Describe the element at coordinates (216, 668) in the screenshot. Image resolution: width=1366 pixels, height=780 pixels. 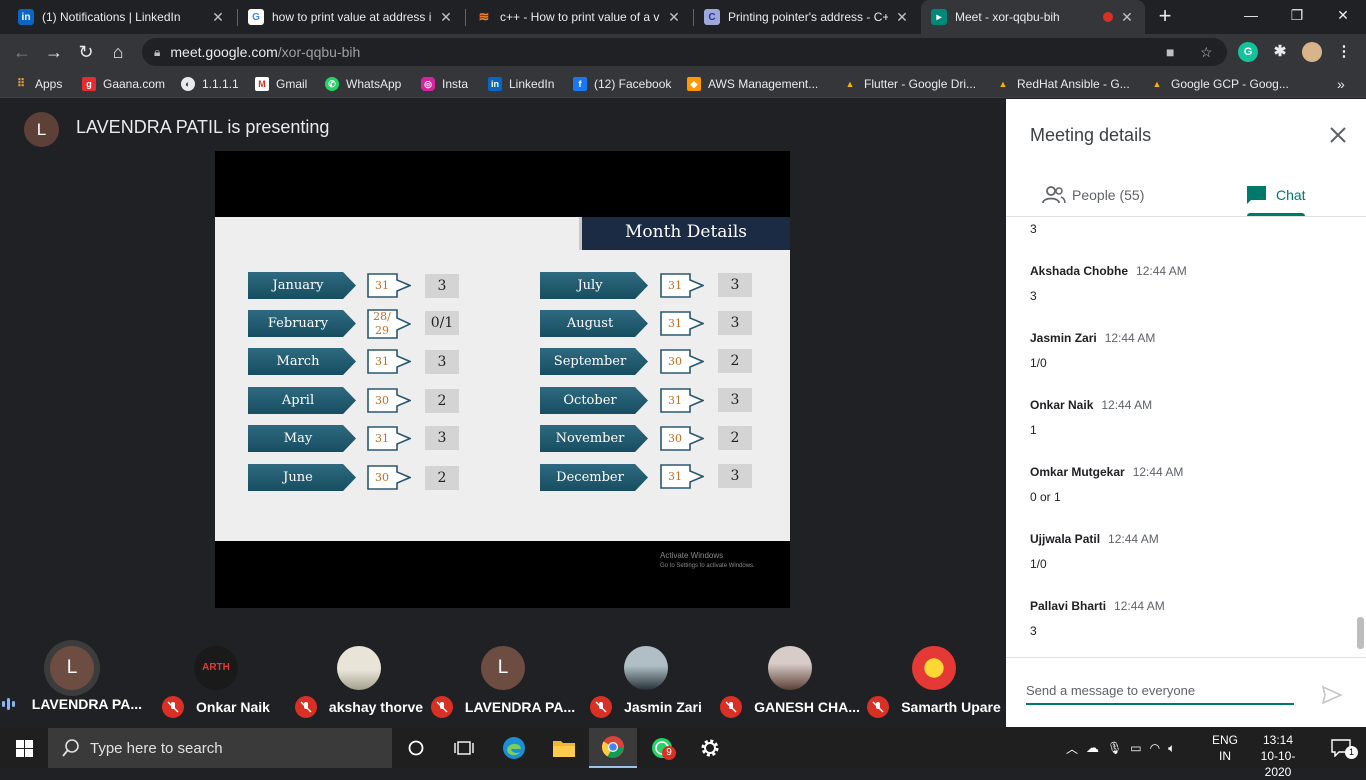
I see `participant-tile: ARTH Onkar Naik` at that location.